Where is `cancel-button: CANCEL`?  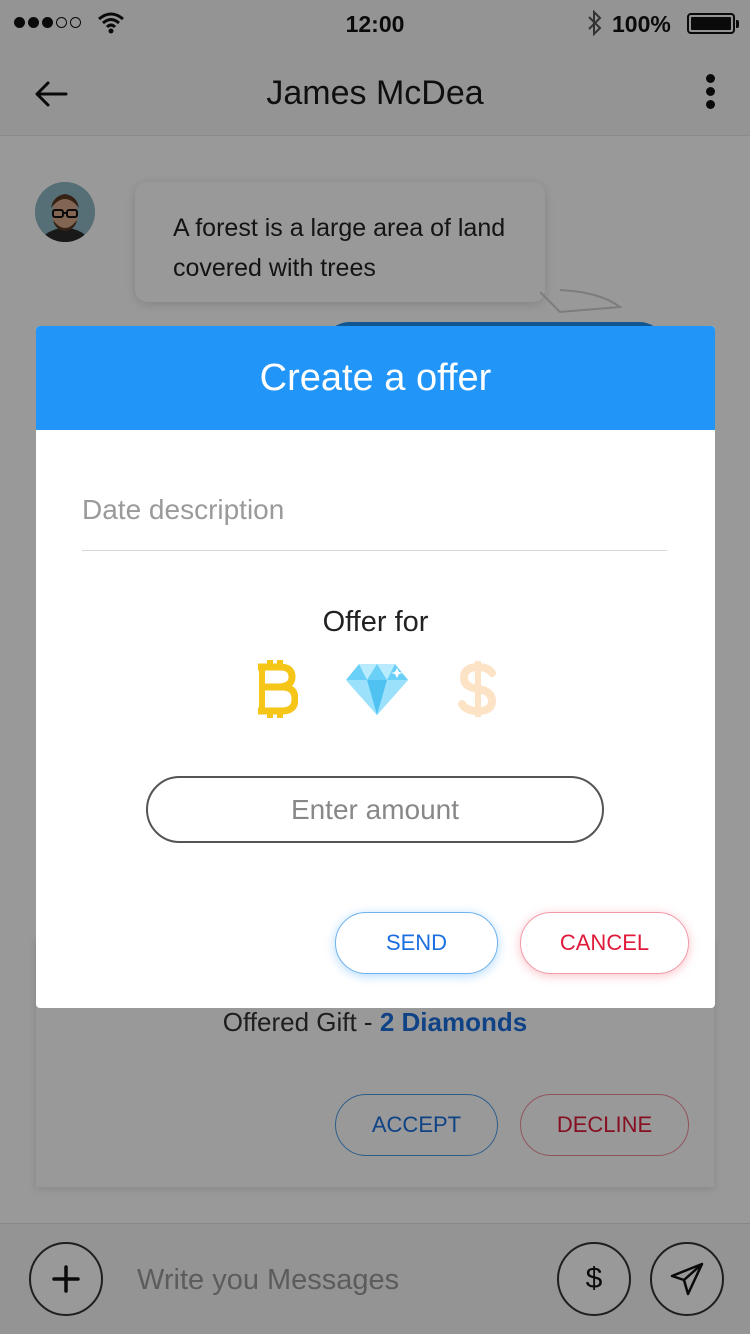
cancel-button: CANCEL is located at coordinates (604, 943).